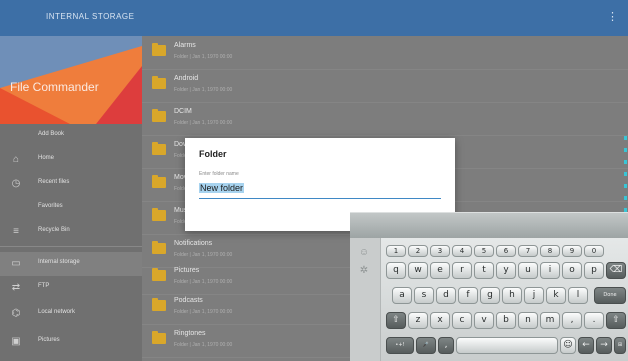 This screenshot has width=628, height=361. Describe the element at coordinates (59, 262) in the screenshot. I see `sidebar-item-label: Internal storage` at that location.